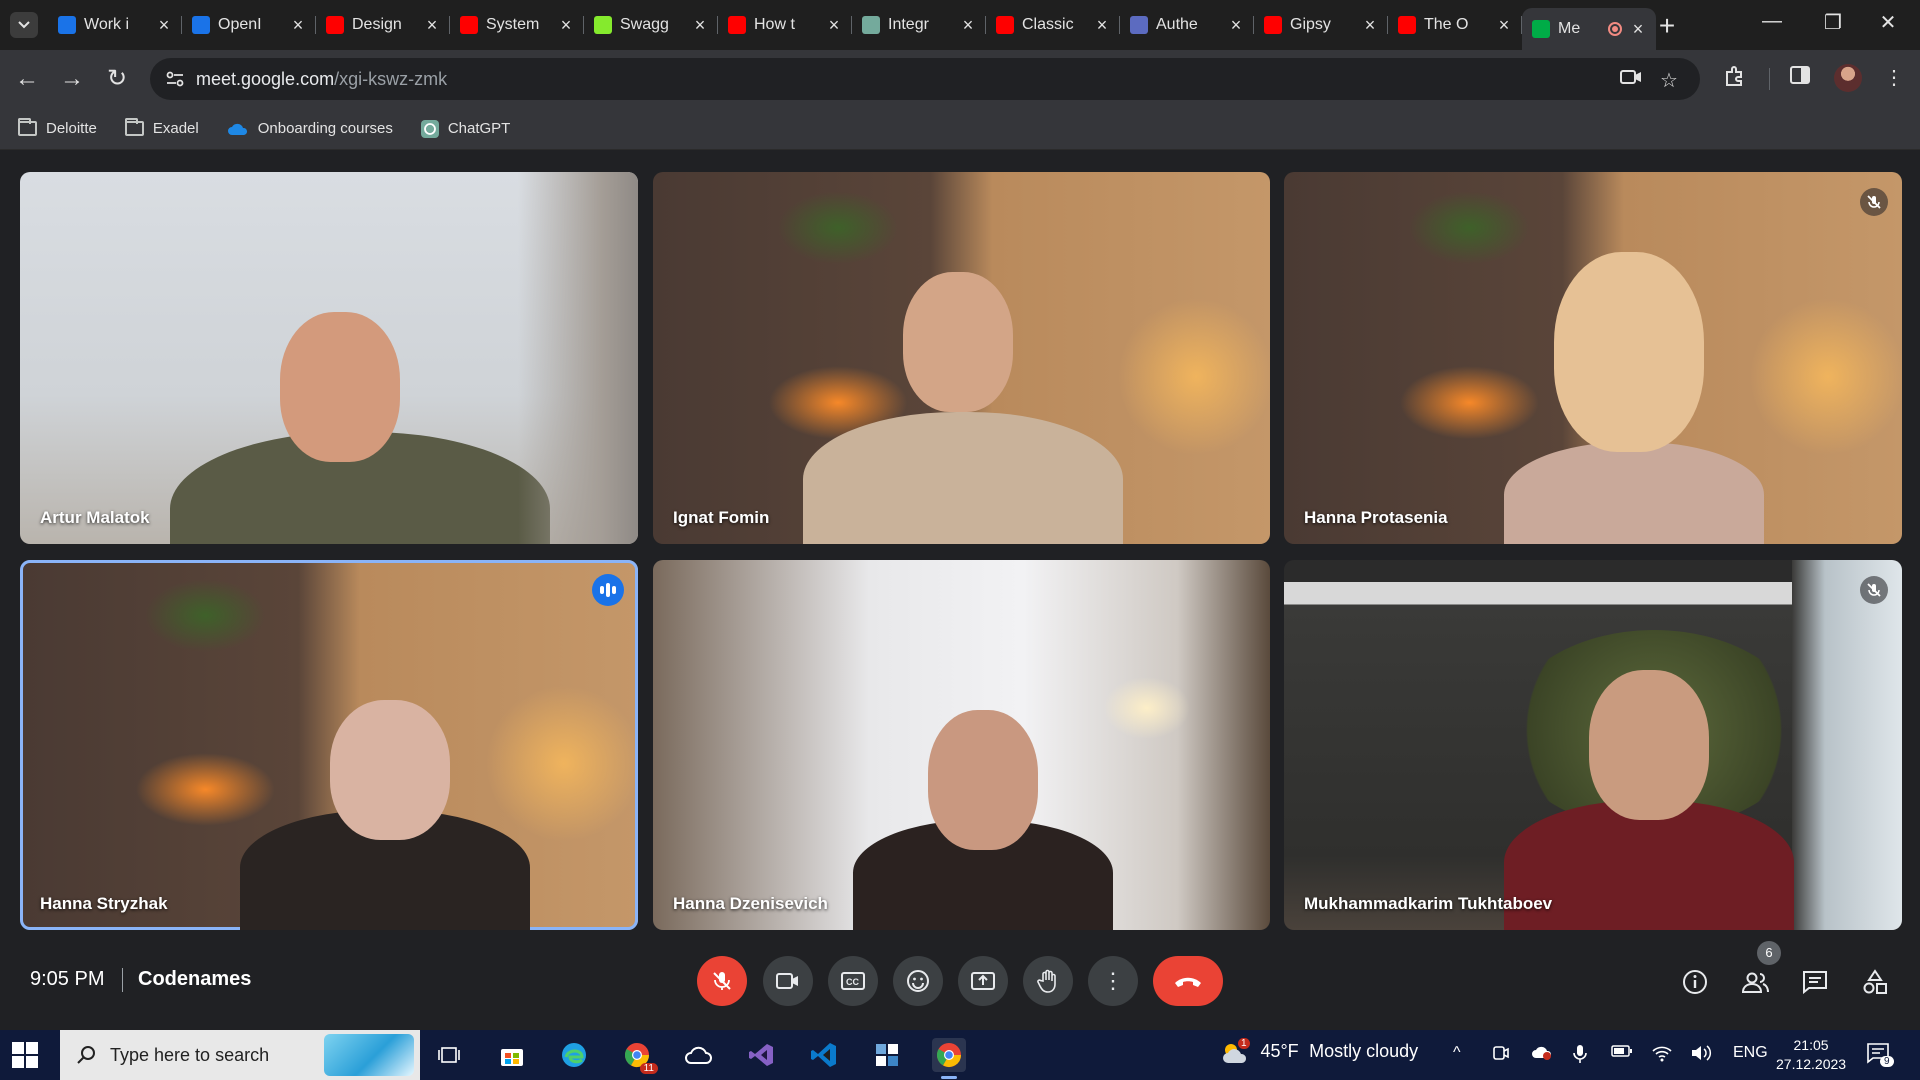 The height and width of the screenshot is (1080, 1920). What do you see at coordinates (1833, 22) in the screenshot?
I see `restore-button: ❐` at bounding box center [1833, 22].